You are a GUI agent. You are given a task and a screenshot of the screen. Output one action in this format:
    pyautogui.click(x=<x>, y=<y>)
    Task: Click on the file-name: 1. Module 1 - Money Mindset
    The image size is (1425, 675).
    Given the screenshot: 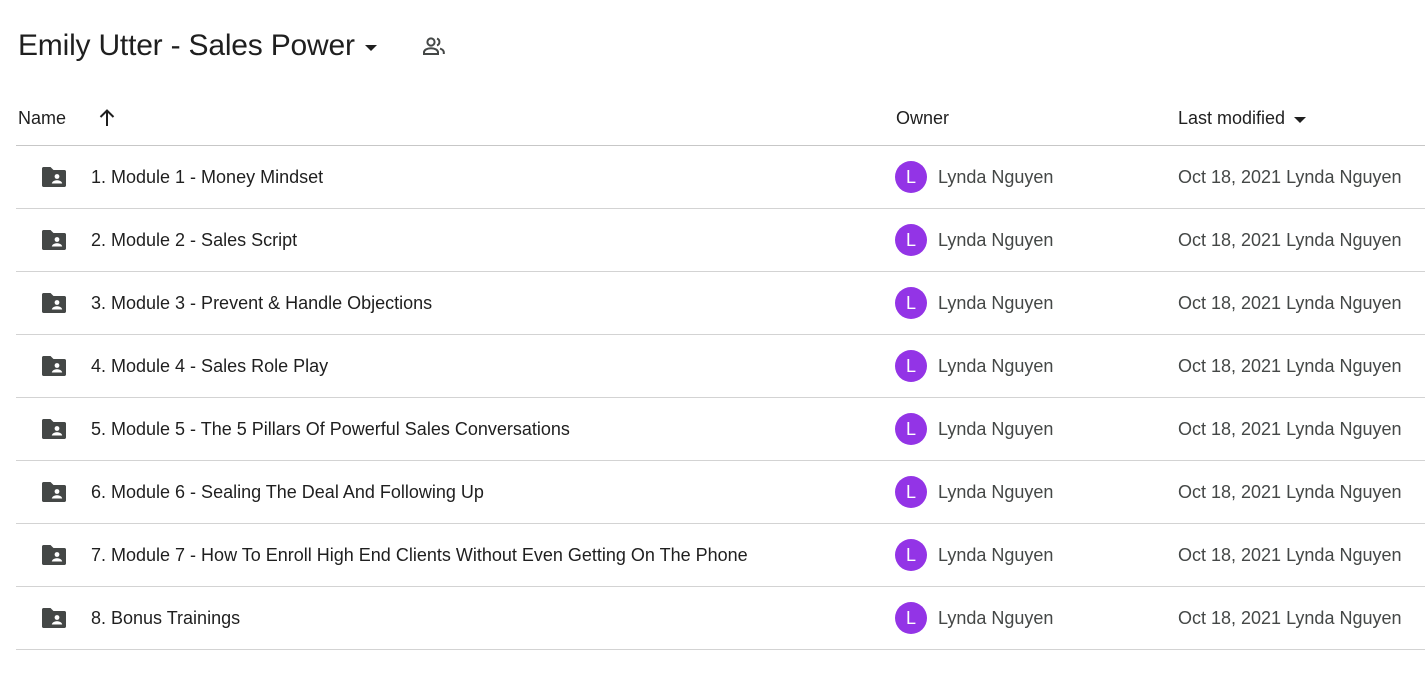 What is the action you would take?
    pyautogui.click(x=207, y=177)
    